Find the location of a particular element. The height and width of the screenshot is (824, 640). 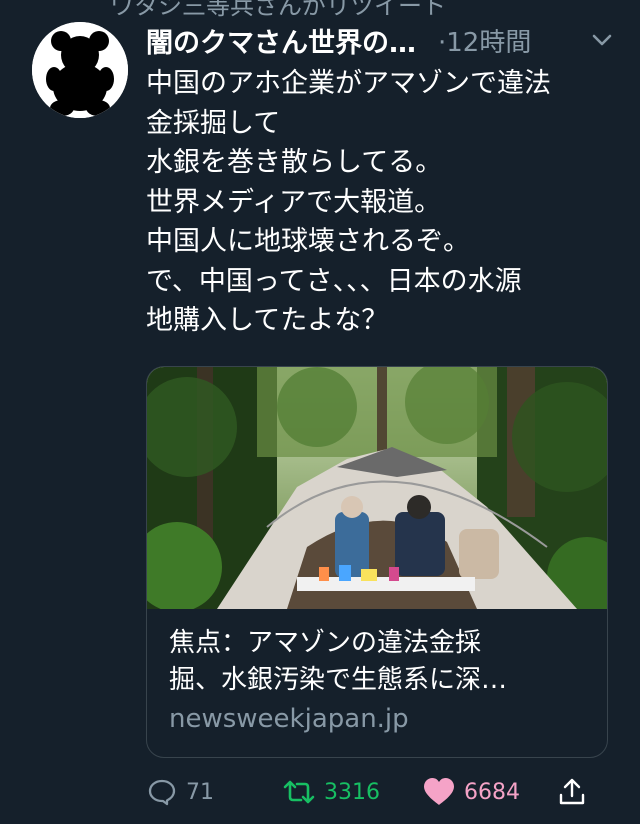

heart-icon is located at coordinates (439, 792).